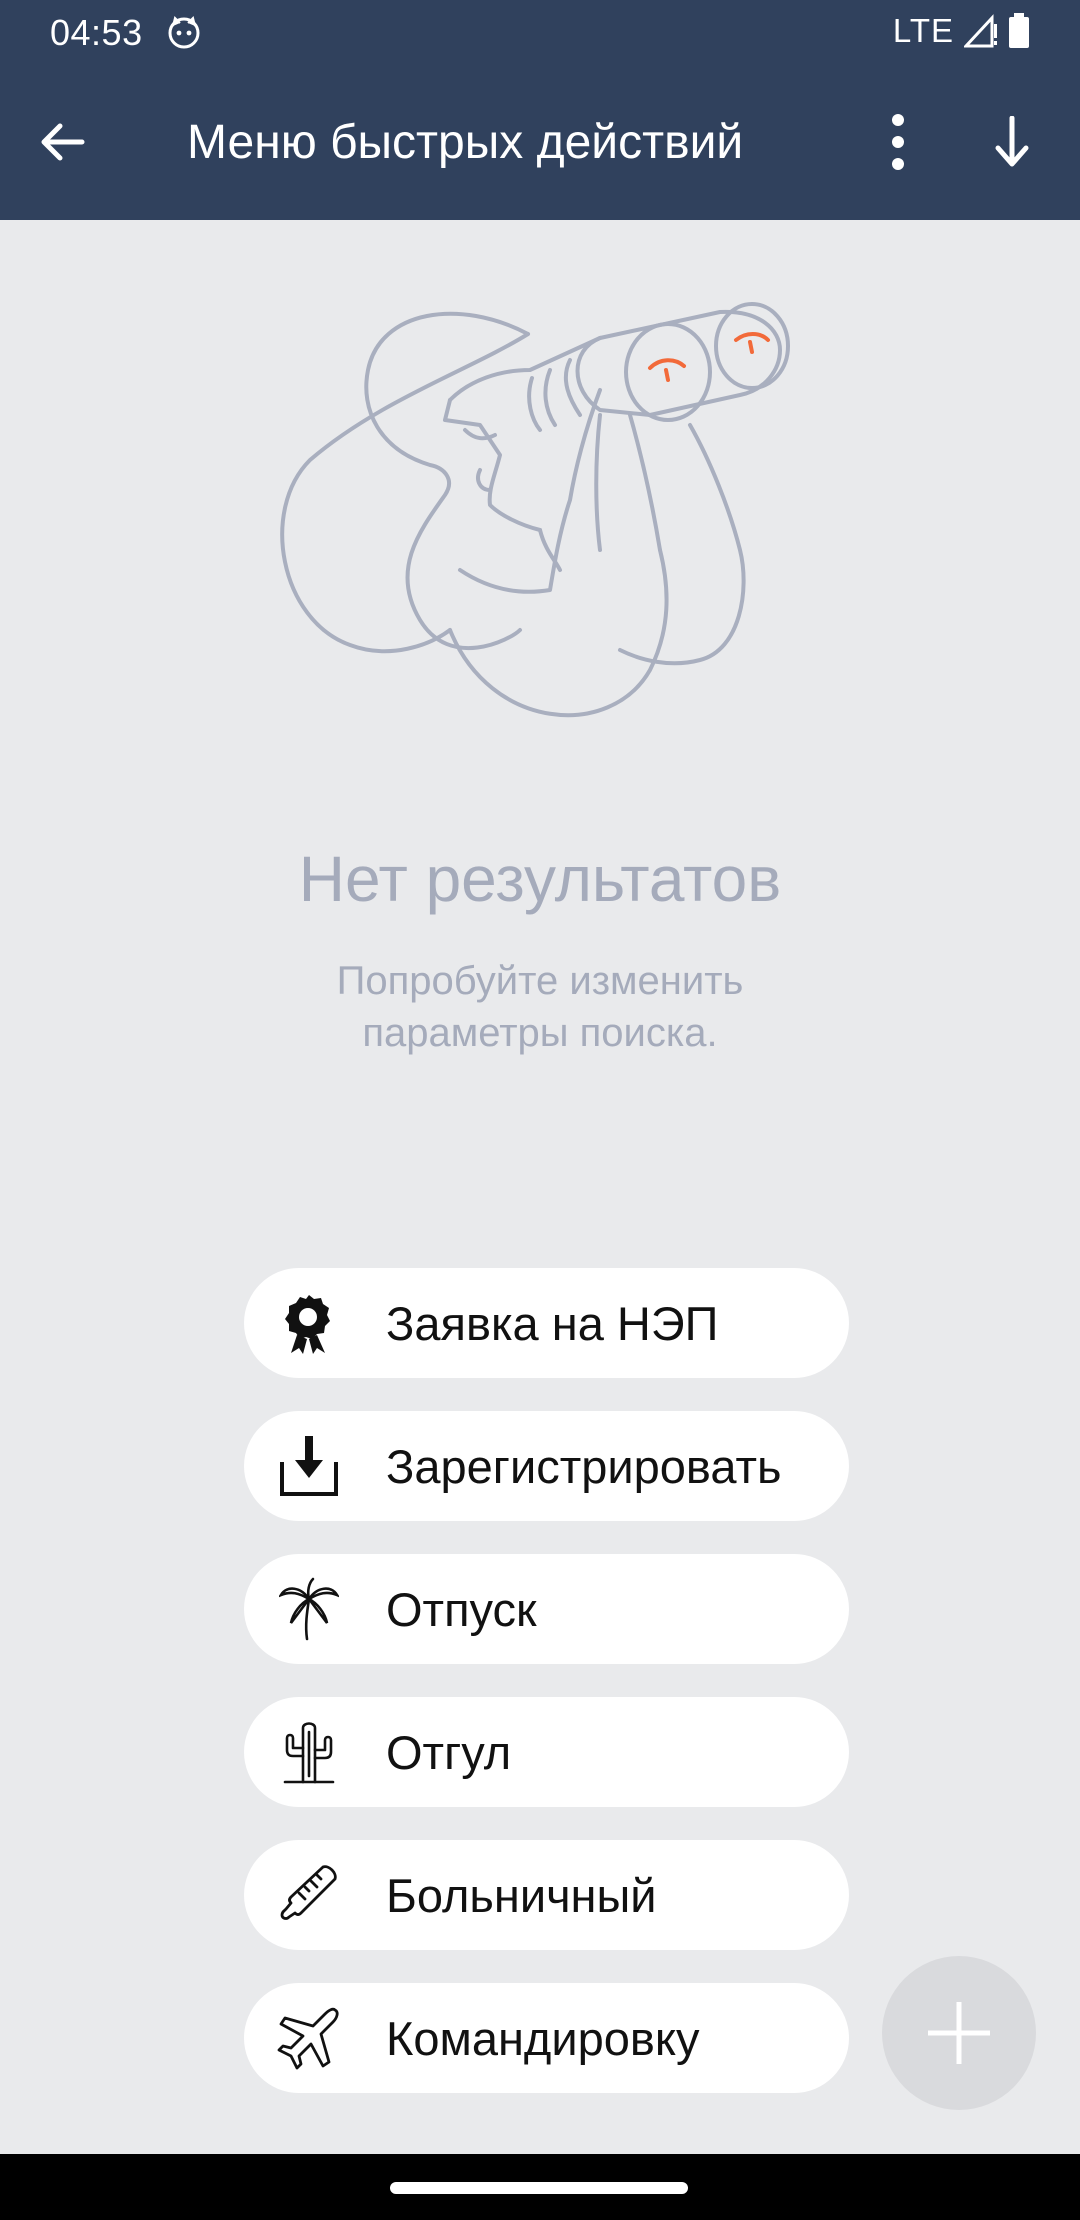  What do you see at coordinates (449, 1752) in the screenshot?
I see `action-label: Отгул` at bounding box center [449, 1752].